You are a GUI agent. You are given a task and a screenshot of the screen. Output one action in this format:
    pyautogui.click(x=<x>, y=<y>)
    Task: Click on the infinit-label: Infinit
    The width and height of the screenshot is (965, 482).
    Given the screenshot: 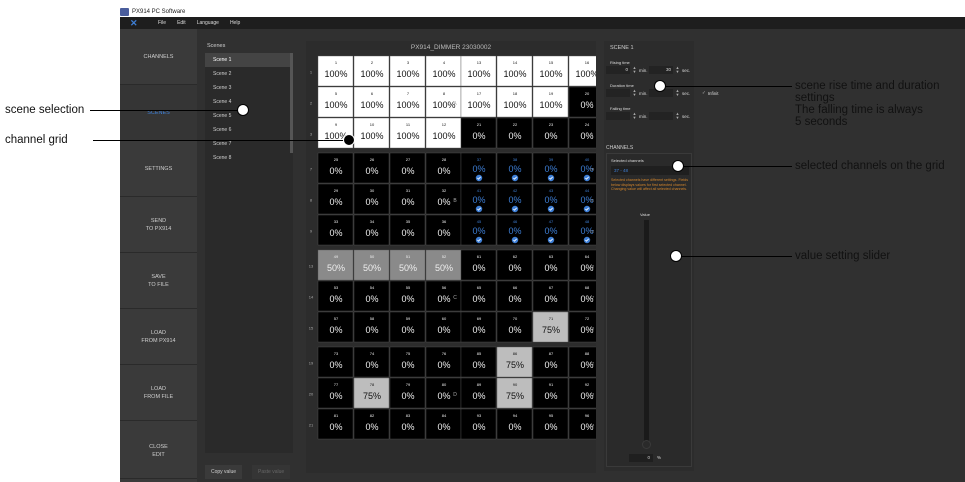 What is the action you would take?
    pyautogui.click(x=713, y=93)
    